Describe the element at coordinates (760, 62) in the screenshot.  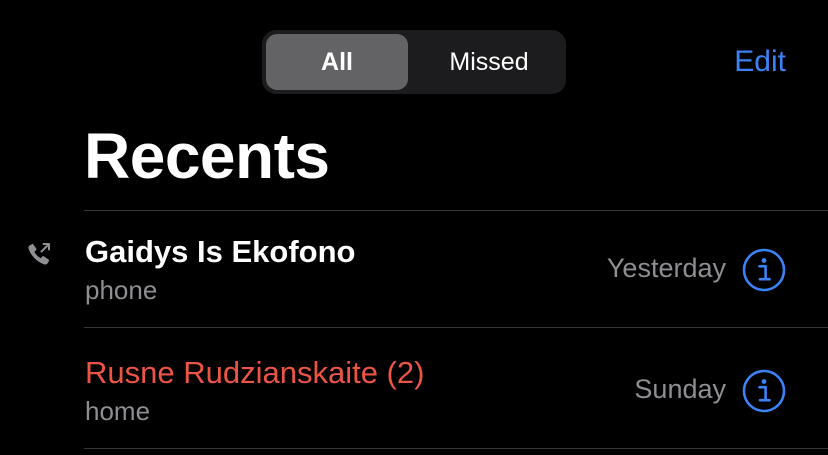
I see `edit-button: Edit` at that location.